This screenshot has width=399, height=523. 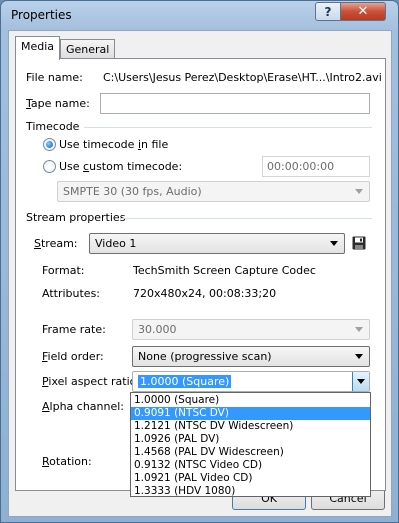 I want to click on pixel-aspect-option: 0.9132 (NTSC Video CD), so click(x=250, y=465).